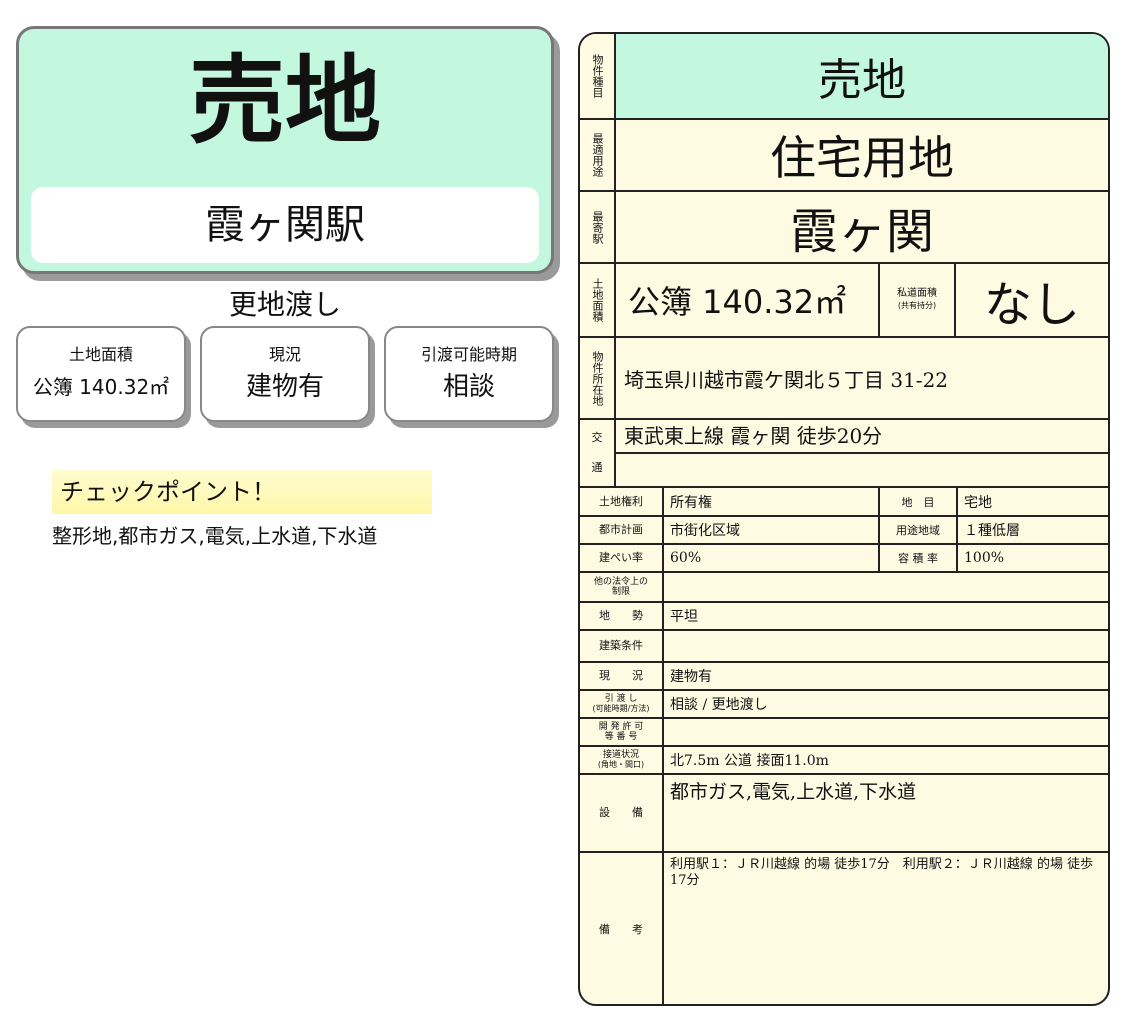 The height and width of the screenshot is (1024, 1122). What do you see at coordinates (100, 354) in the screenshot?
I see `land-area-card-label: 土地面積` at bounding box center [100, 354].